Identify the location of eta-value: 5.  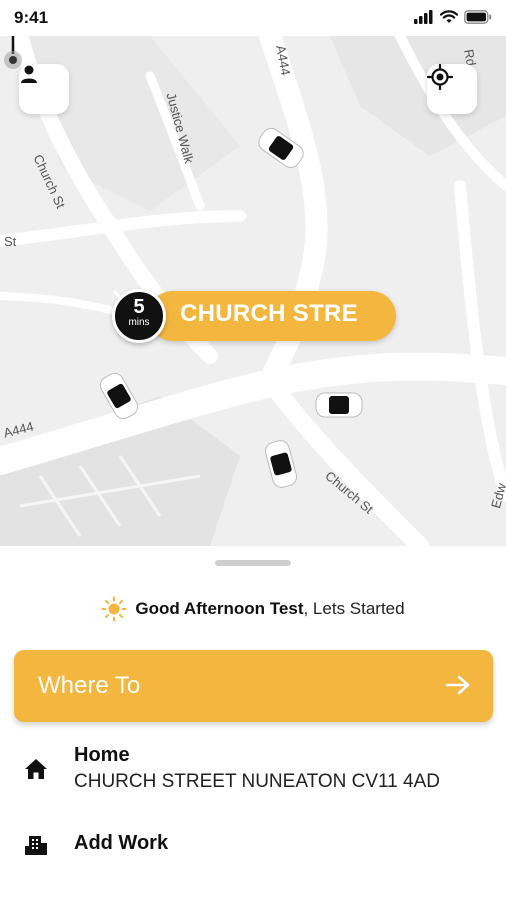
(139, 307).